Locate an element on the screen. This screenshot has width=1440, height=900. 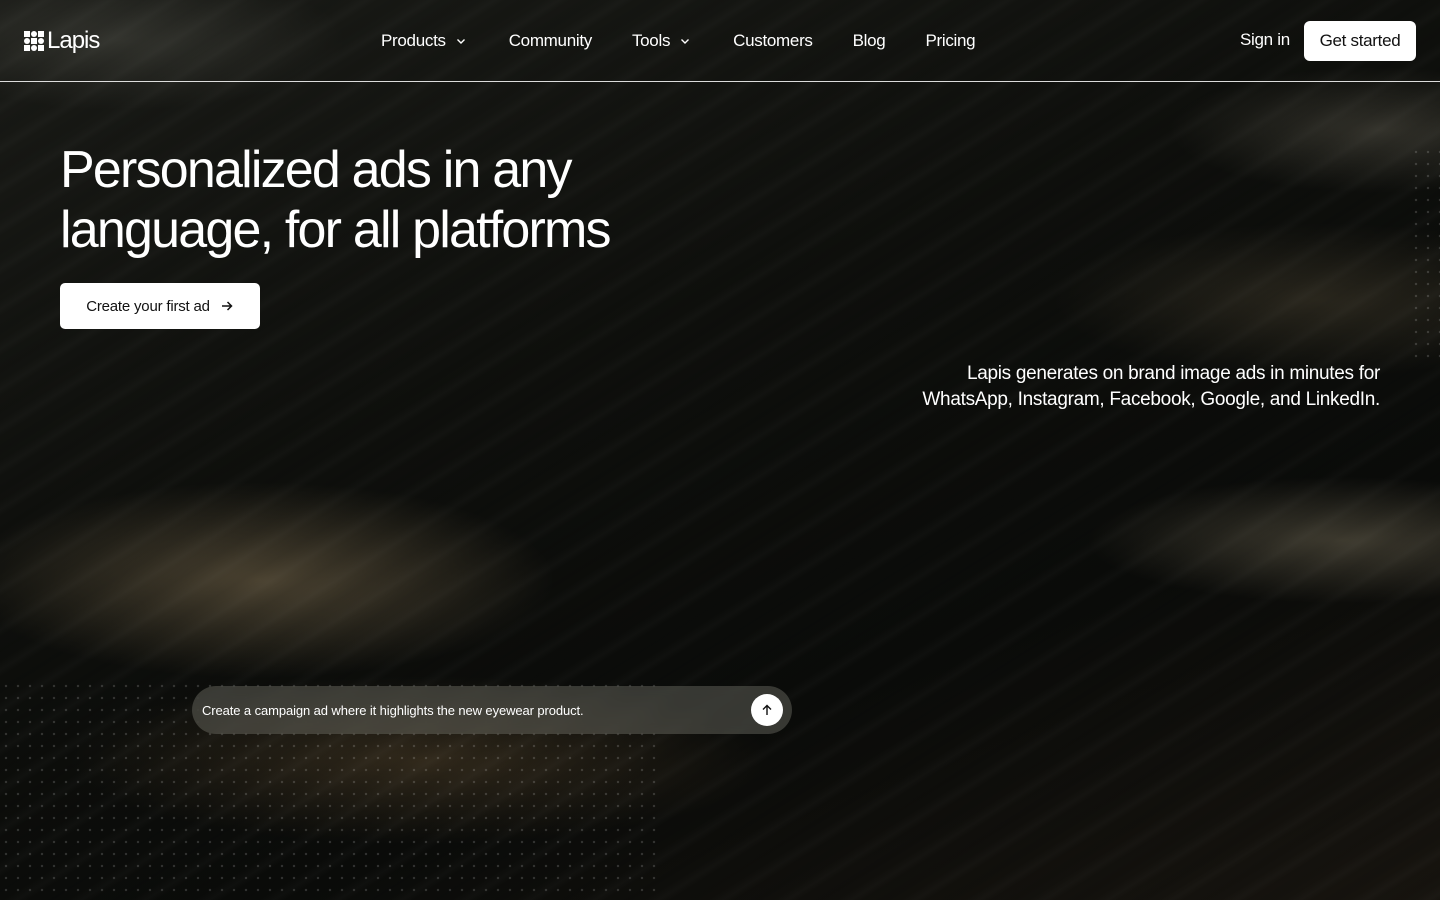
sign-in-link: Sign in is located at coordinates (1265, 40).